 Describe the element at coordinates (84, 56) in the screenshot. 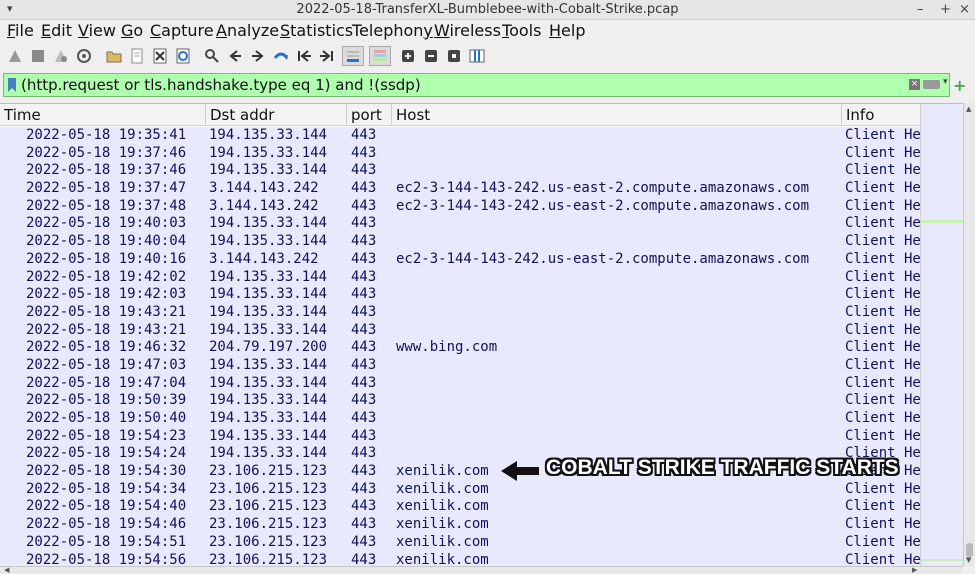

I see `capture-options-icon` at that location.